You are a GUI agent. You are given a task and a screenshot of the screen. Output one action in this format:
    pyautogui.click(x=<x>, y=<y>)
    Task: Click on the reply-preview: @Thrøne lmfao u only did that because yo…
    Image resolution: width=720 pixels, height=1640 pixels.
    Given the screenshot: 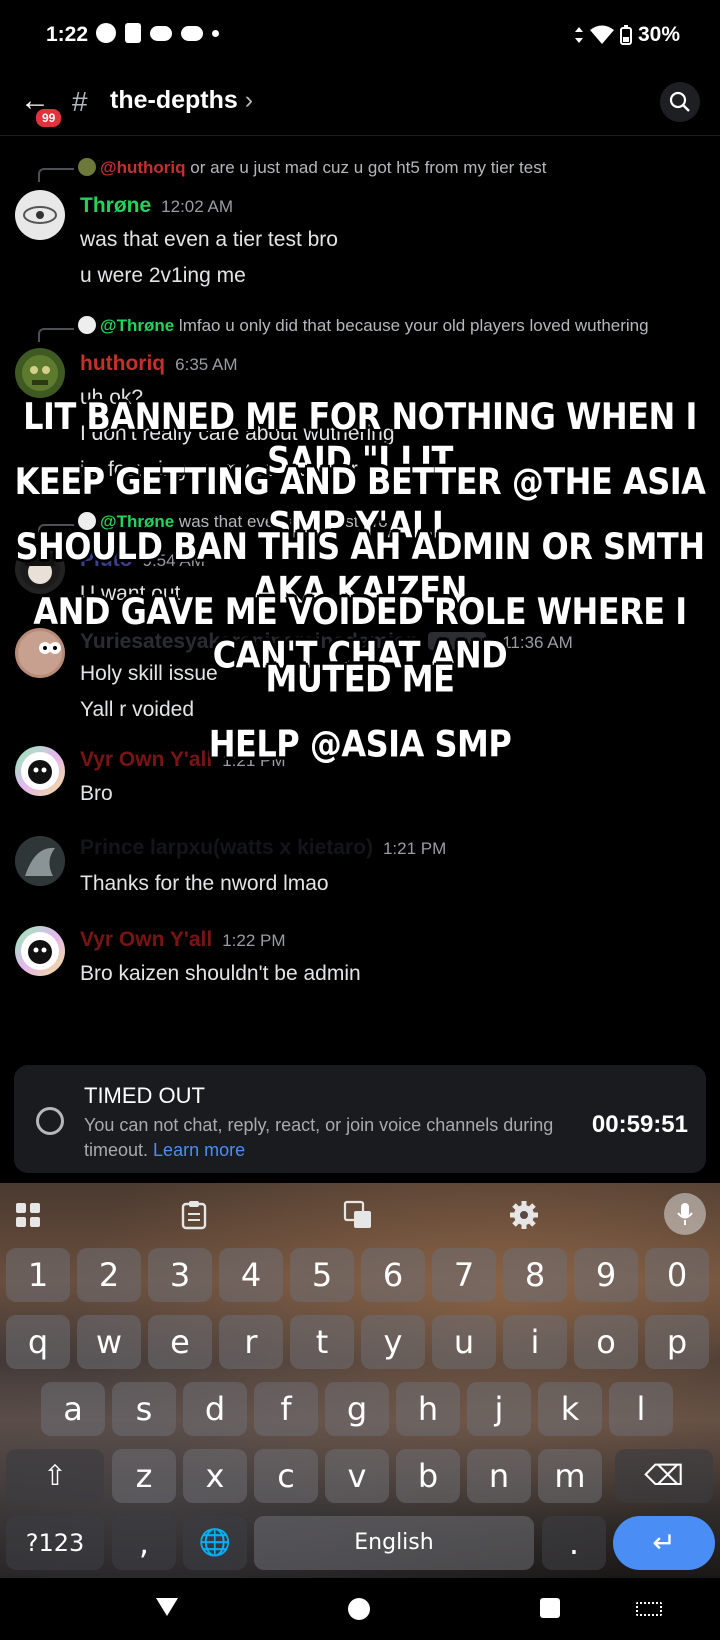 What is the action you would take?
    pyautogui.click(x=363, y=326)
    